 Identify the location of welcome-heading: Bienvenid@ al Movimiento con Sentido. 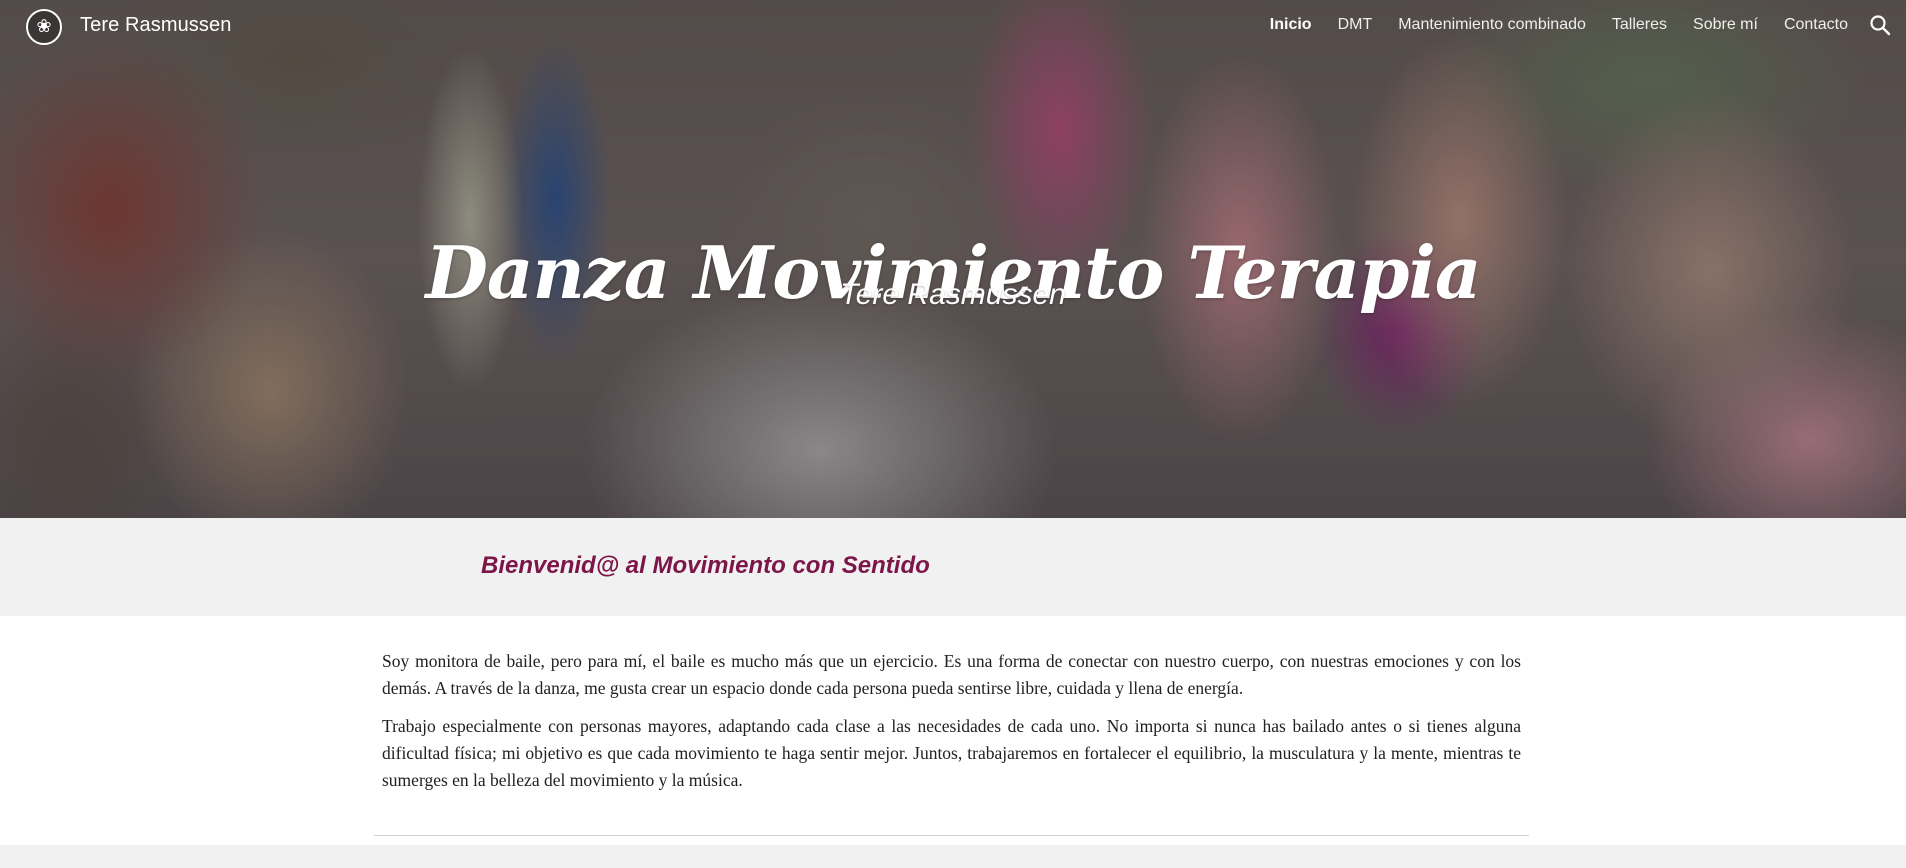
(705, 565).